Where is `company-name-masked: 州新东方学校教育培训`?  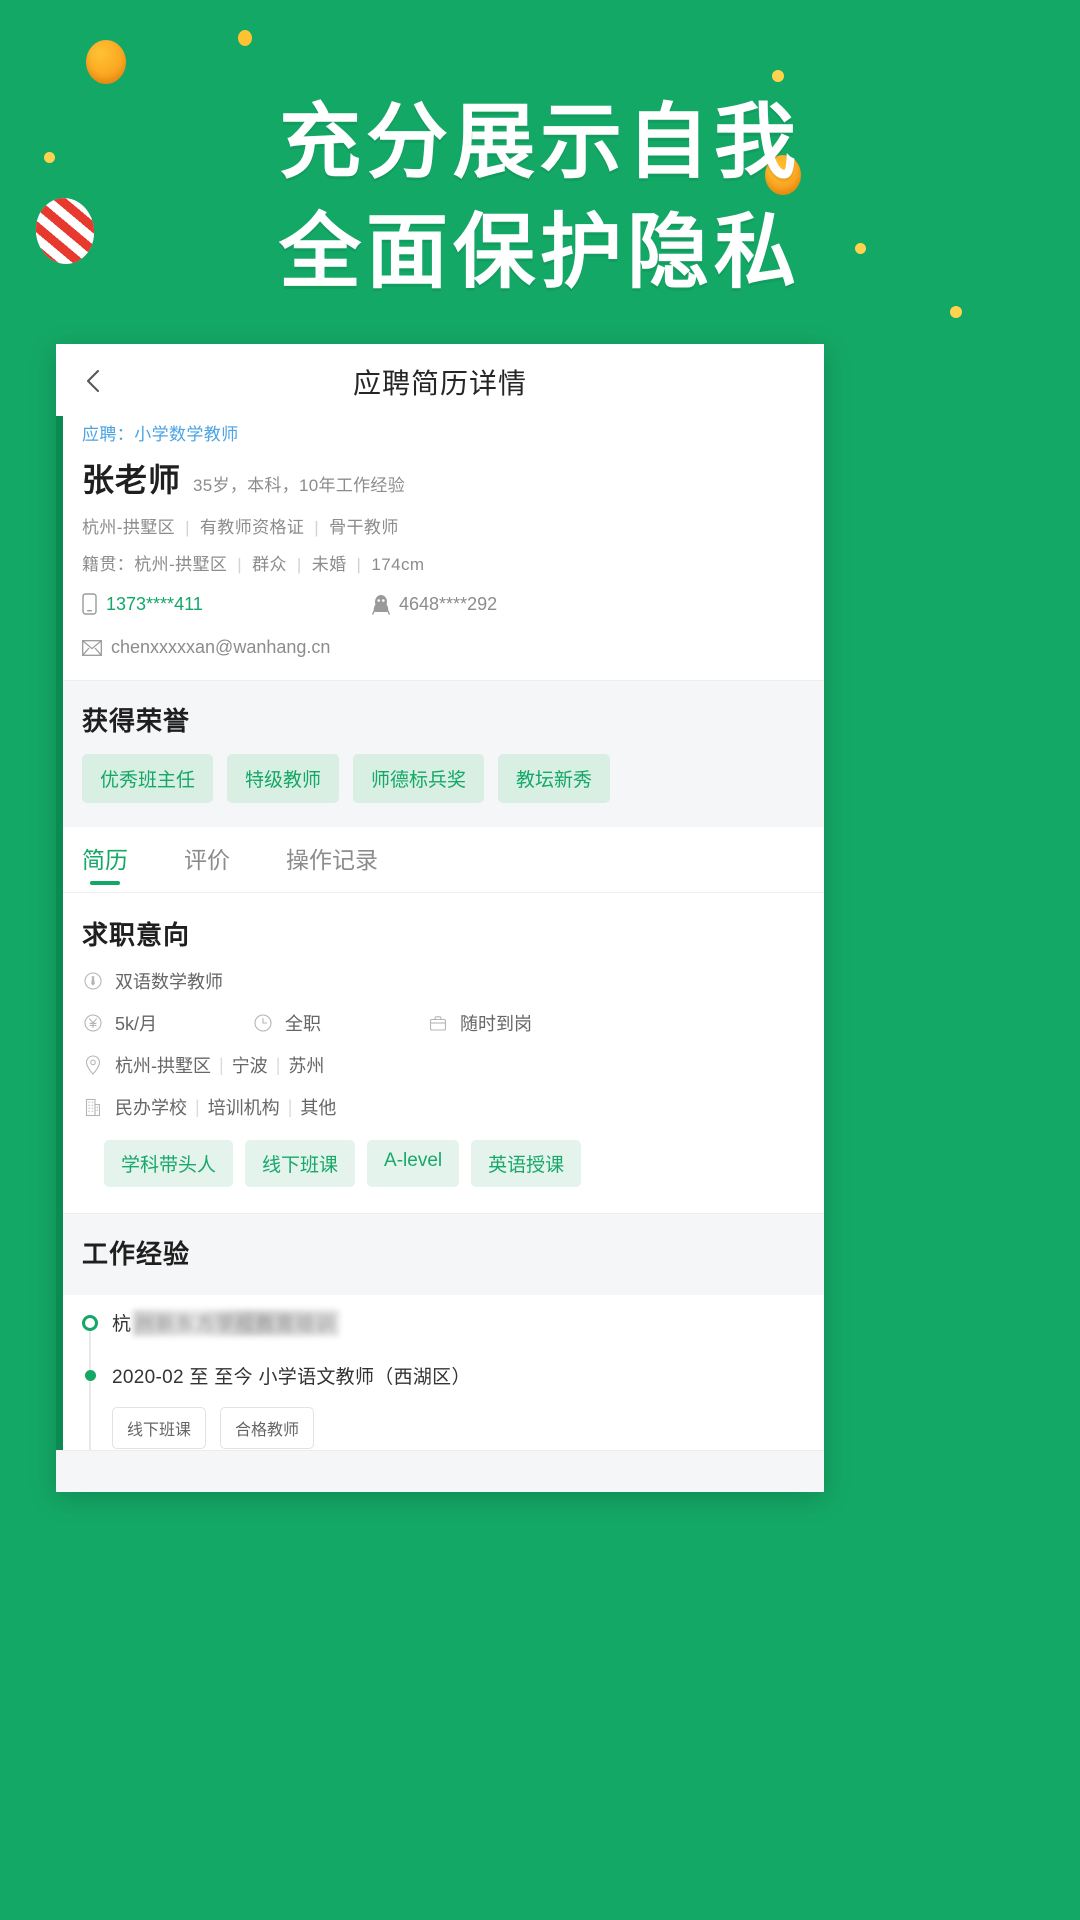 company-name-masked: 州新东方学校教育培训 is located at coordinates (236, 1322).